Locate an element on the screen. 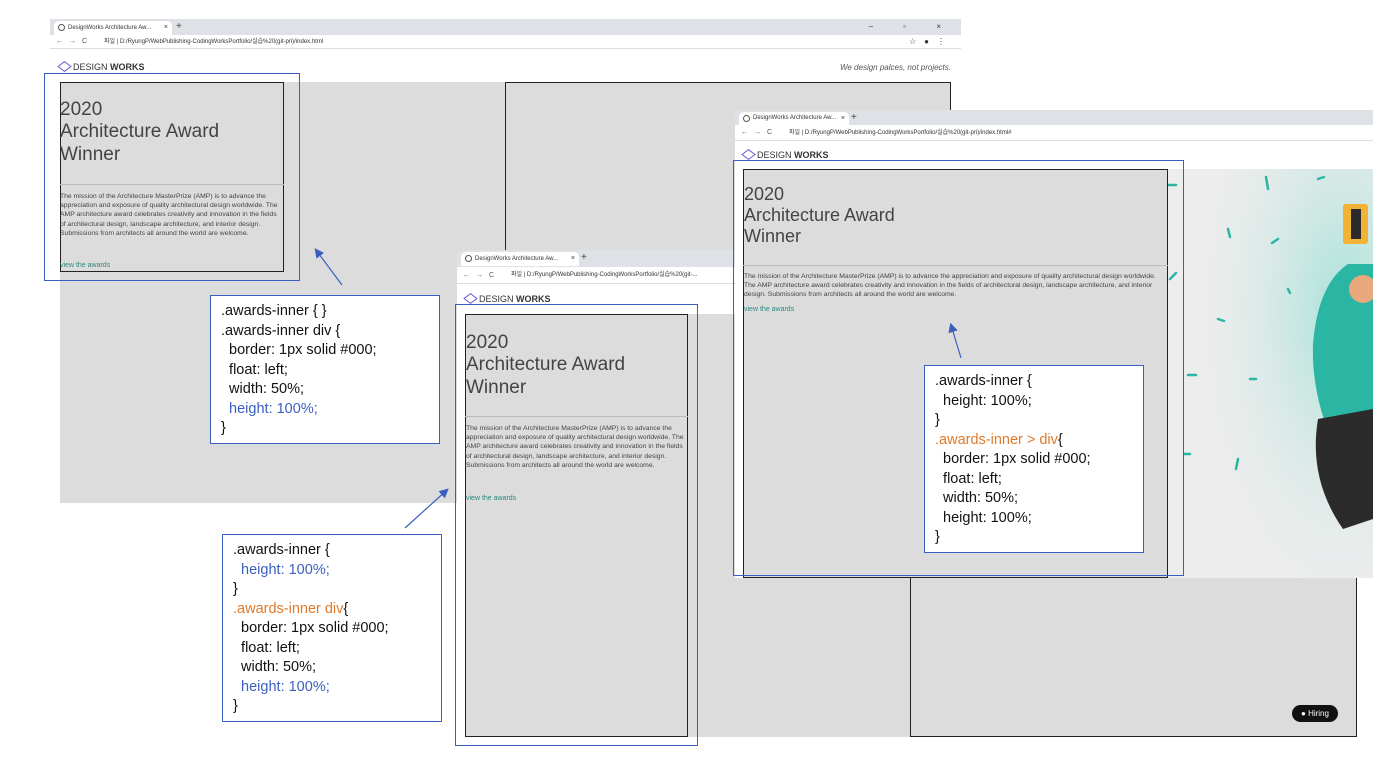  code-line-selector: .awards-inner > div{ is located at coordinates (999, 439).